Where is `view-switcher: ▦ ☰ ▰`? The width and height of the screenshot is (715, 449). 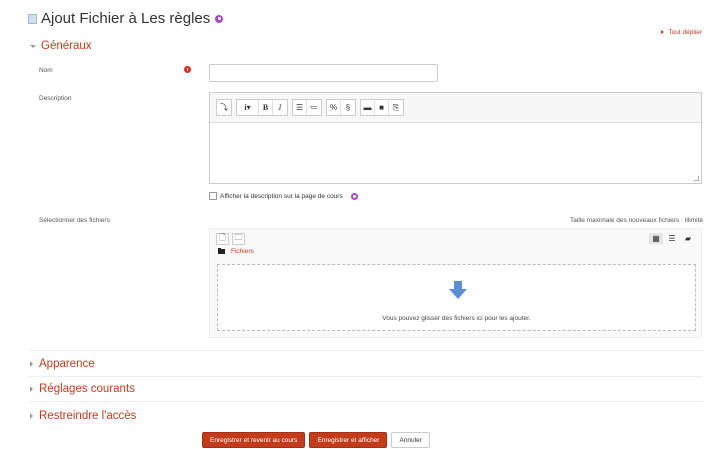
view-switcher: ▦ ☰ ▰ is located at coordinates (671, 238).